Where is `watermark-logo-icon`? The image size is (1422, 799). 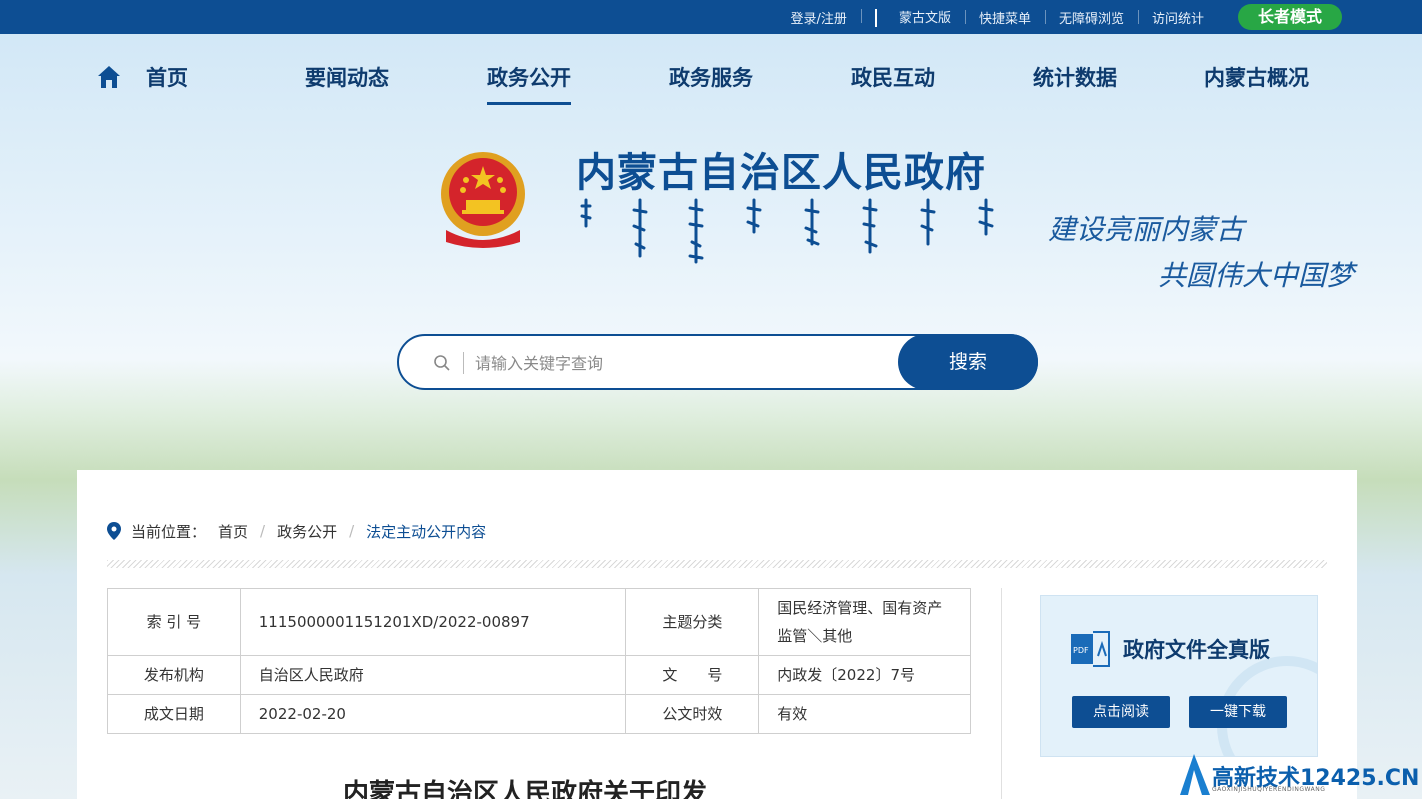 watermark-logo-icon is located at coordinates (1195, 774).